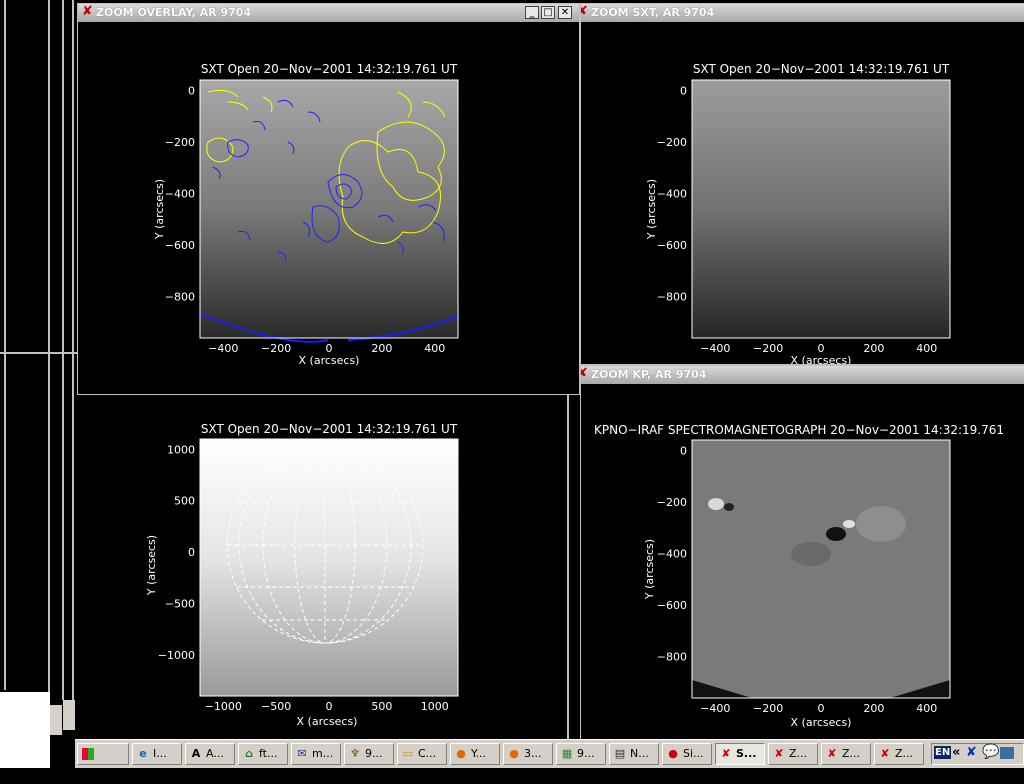 The width and height of the screenshot is (1024, 784). What do you see at coordinates (180, 603) in the screenshot?
I see `y-tick-label: −500` at bounding box center [180, 603].